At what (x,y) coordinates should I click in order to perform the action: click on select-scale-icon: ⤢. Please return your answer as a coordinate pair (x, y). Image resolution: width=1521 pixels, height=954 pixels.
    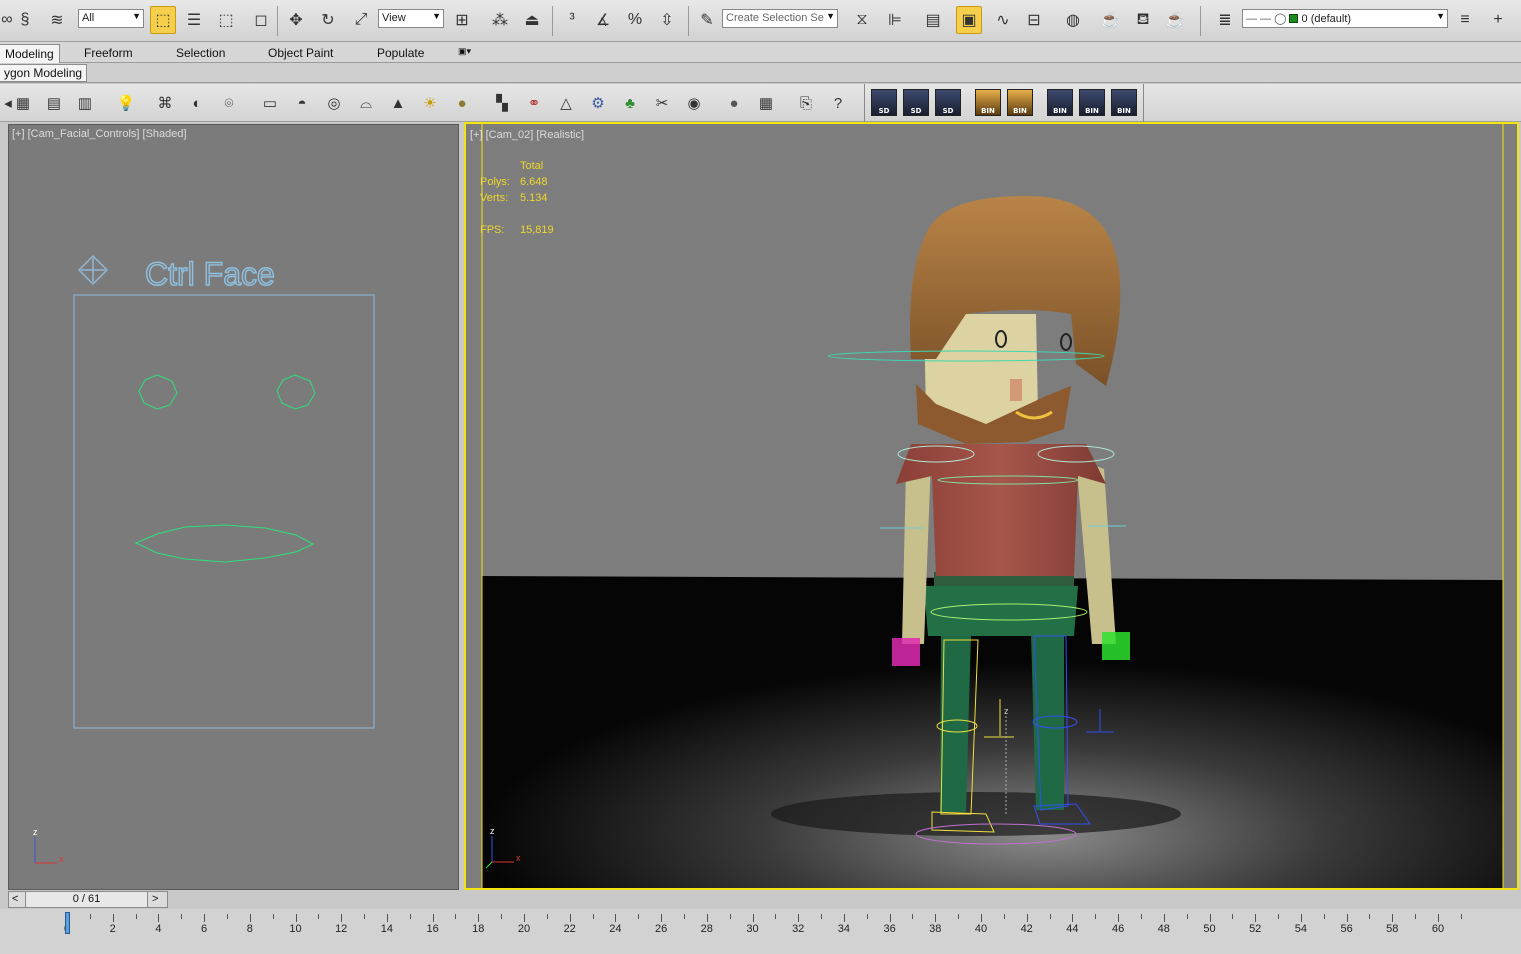
    Looking at the image, I should click on (361, 20).